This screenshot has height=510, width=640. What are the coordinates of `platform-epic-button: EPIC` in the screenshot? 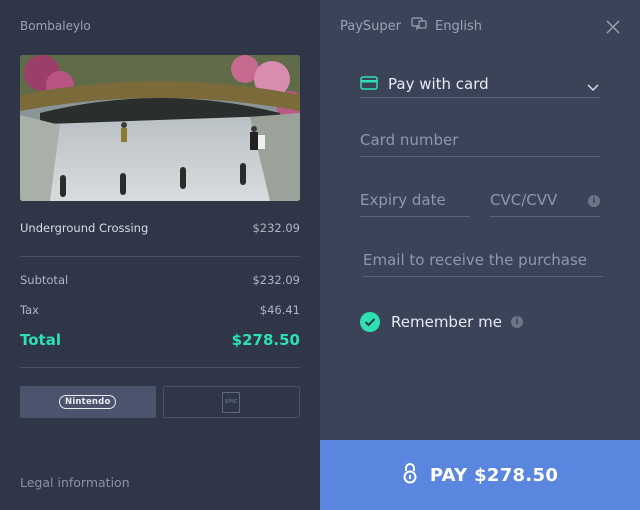 It's located at (231, 402).